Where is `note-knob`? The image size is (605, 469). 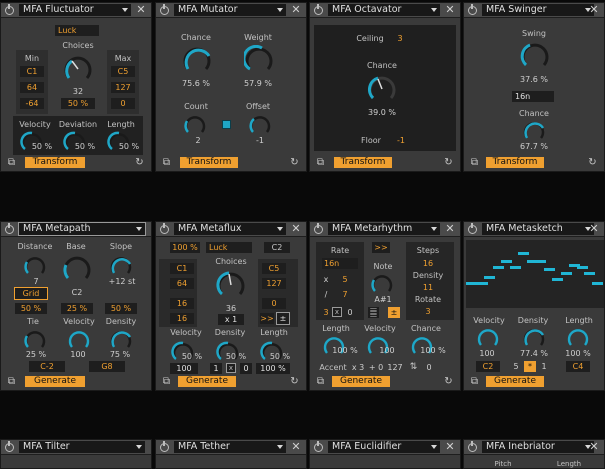
note-knob is located at coordinates (382, 284).